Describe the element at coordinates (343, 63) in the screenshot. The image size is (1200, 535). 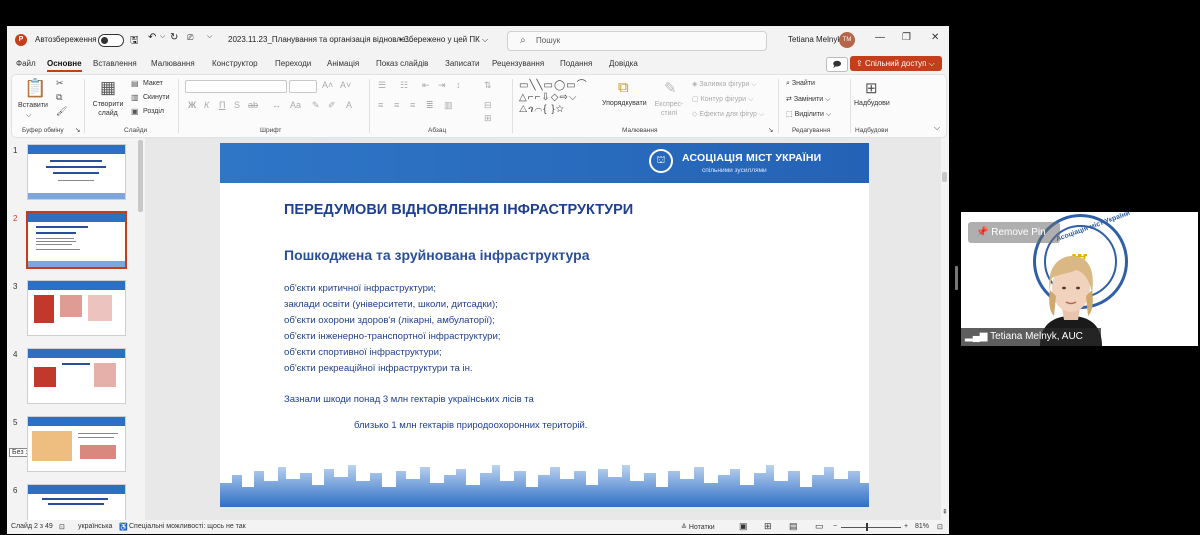
I see `tab-animations: Анімація` at that location.